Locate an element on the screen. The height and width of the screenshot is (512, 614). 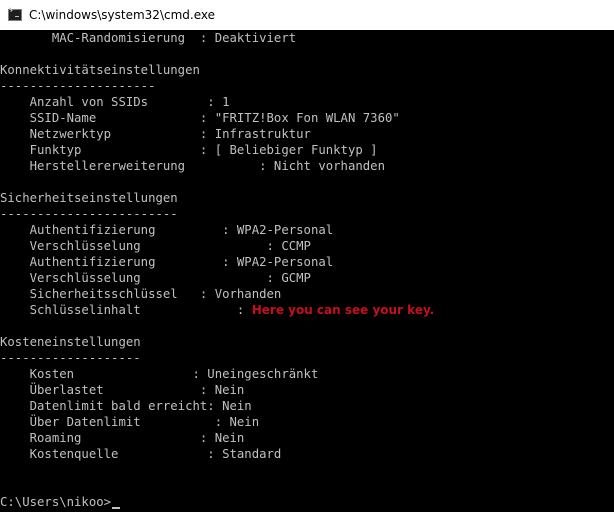
cmd-icon is located at coordinates (15, 15).